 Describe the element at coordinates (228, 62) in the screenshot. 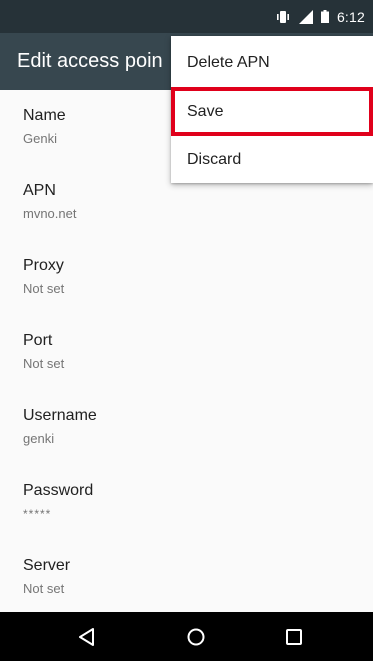

I see `menu-item-label: Delete APN` at that location.